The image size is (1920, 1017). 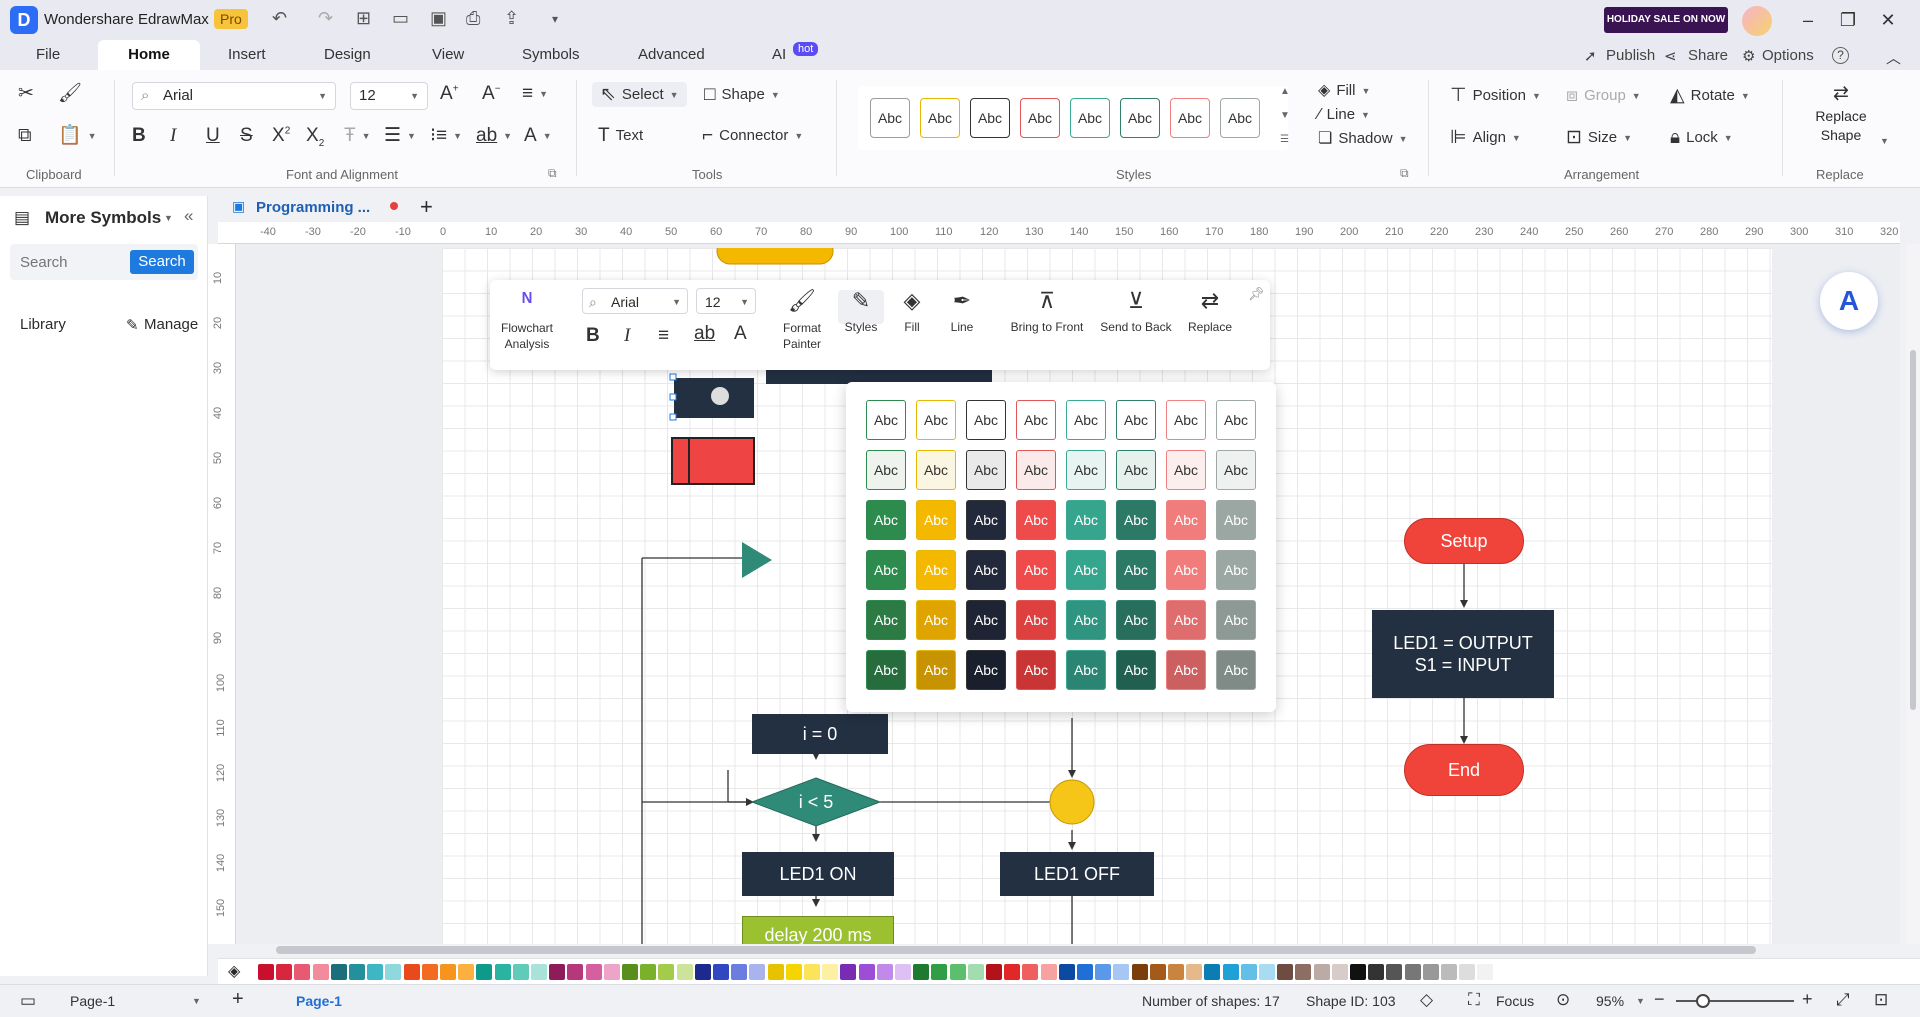 What do you see at coordinates (246, 135) in the screenshot?
I see `strikethrough-icon: S` at bounding box center [246, 135].